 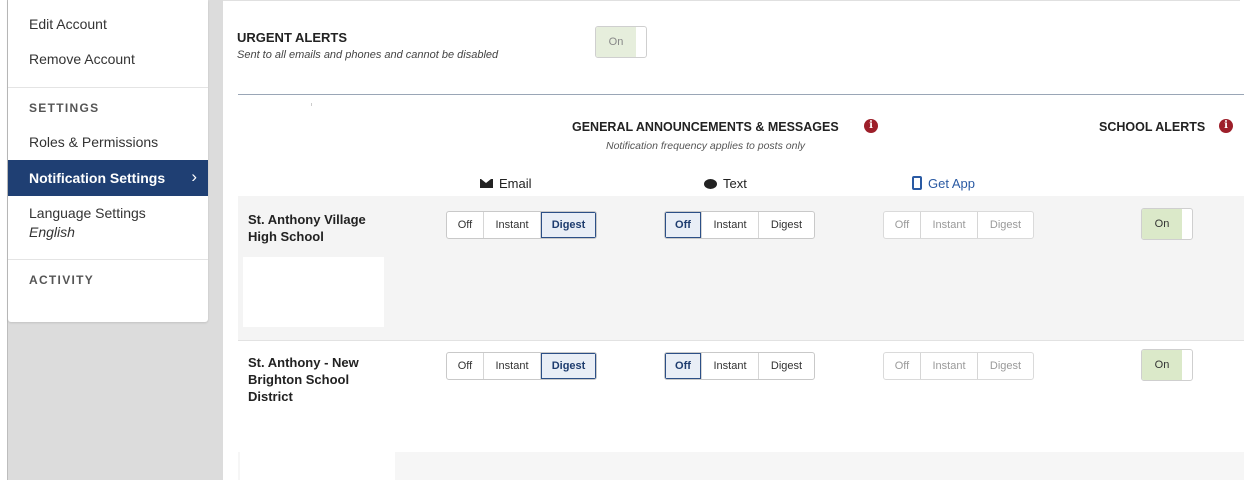 I want to click on sidebar-item-label: Language Settings, so click(x=87, y=213).